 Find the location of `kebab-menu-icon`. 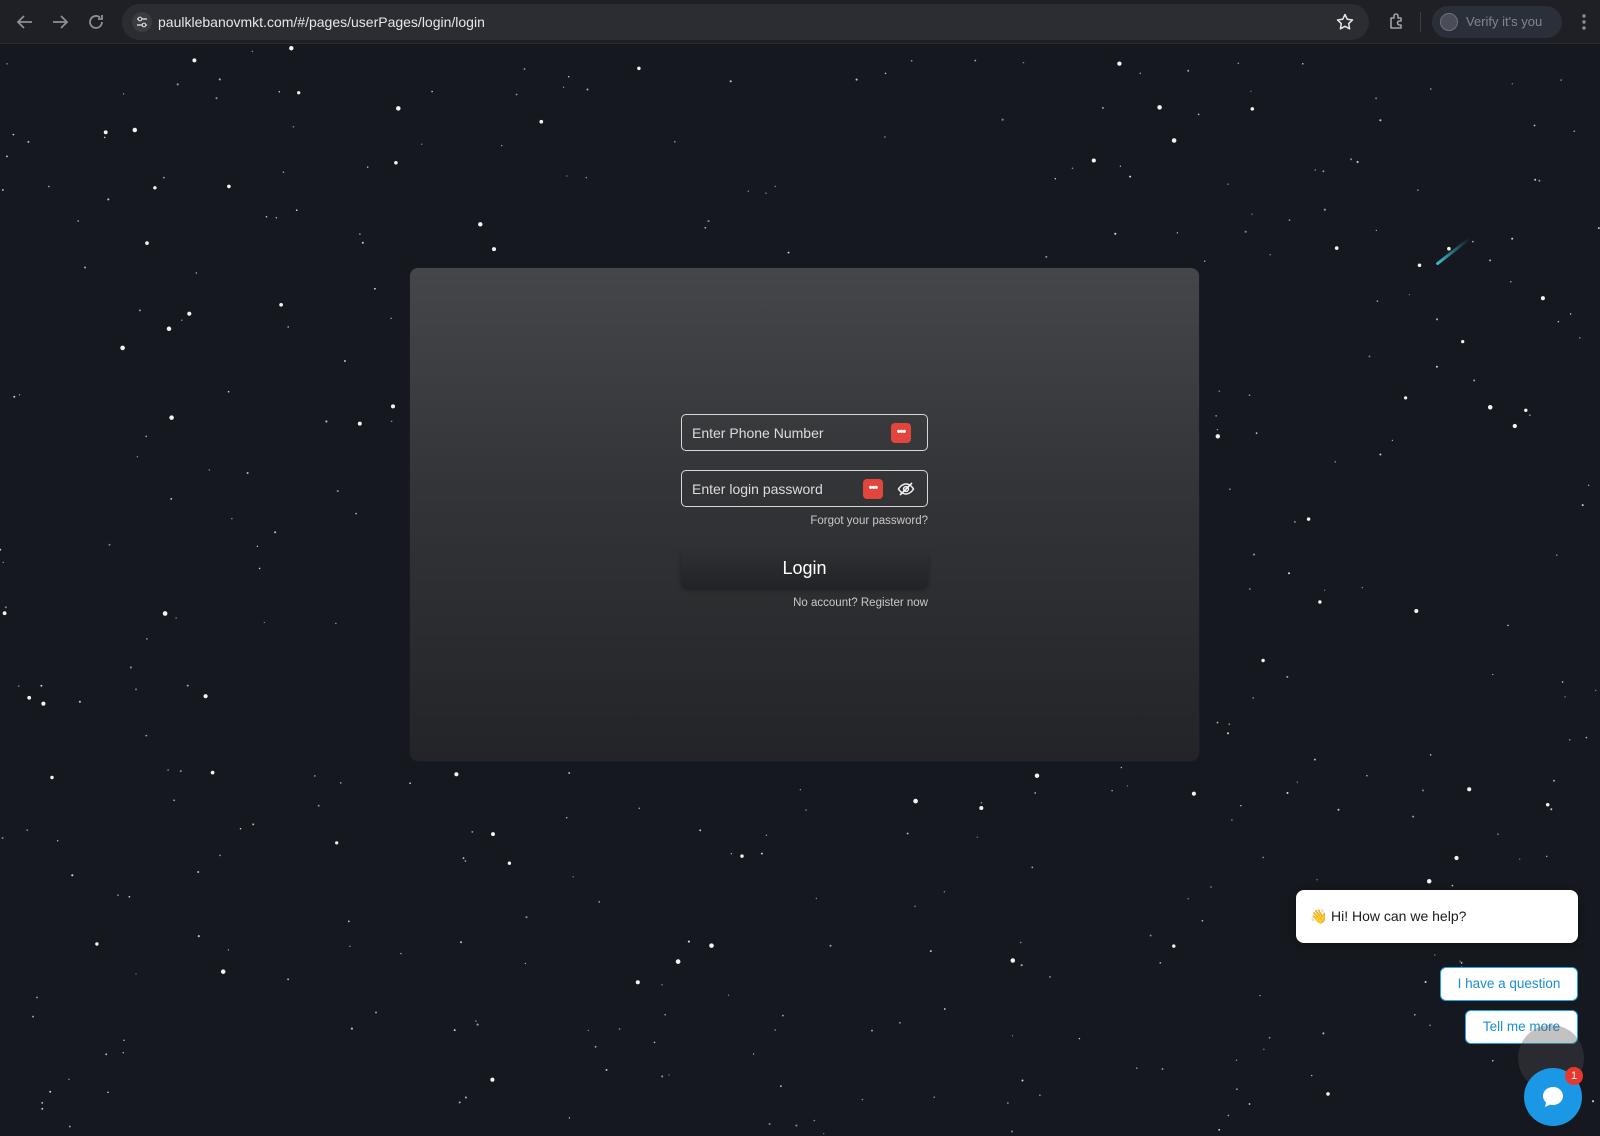

kebab-menu-icon is located at coordinates (1584, 22).